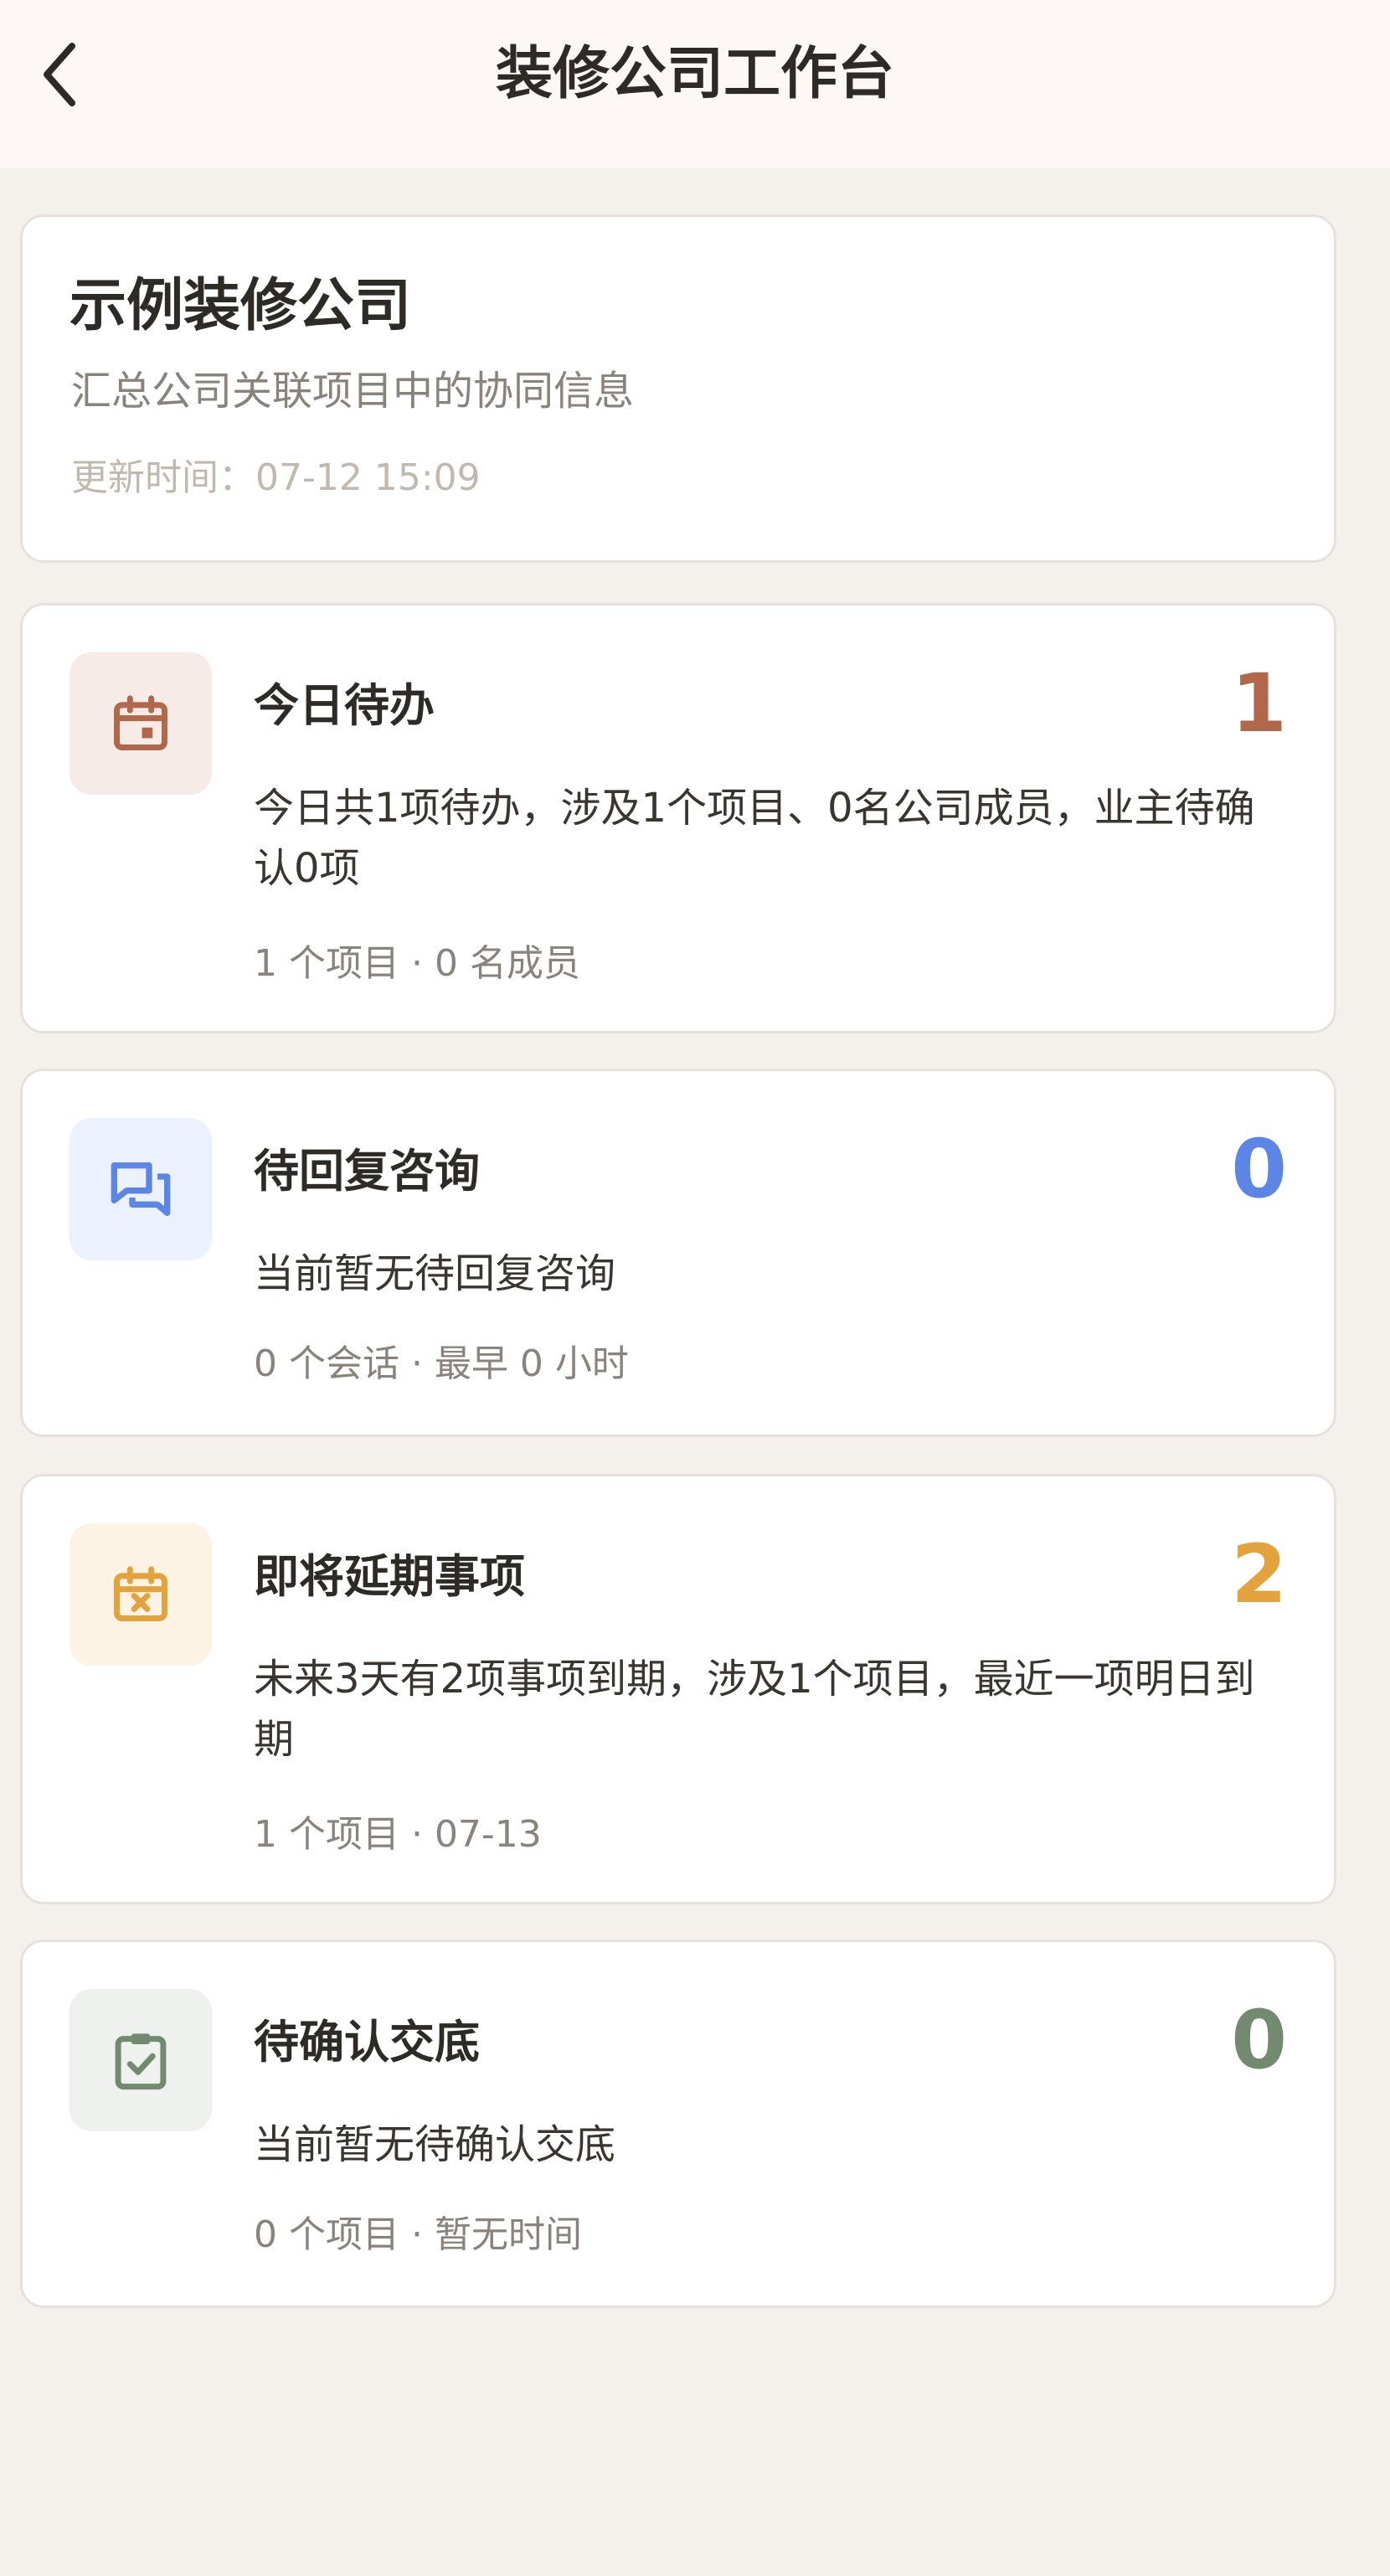  I want to click on top-bar: 装修公司工作台, so click(695, 83).